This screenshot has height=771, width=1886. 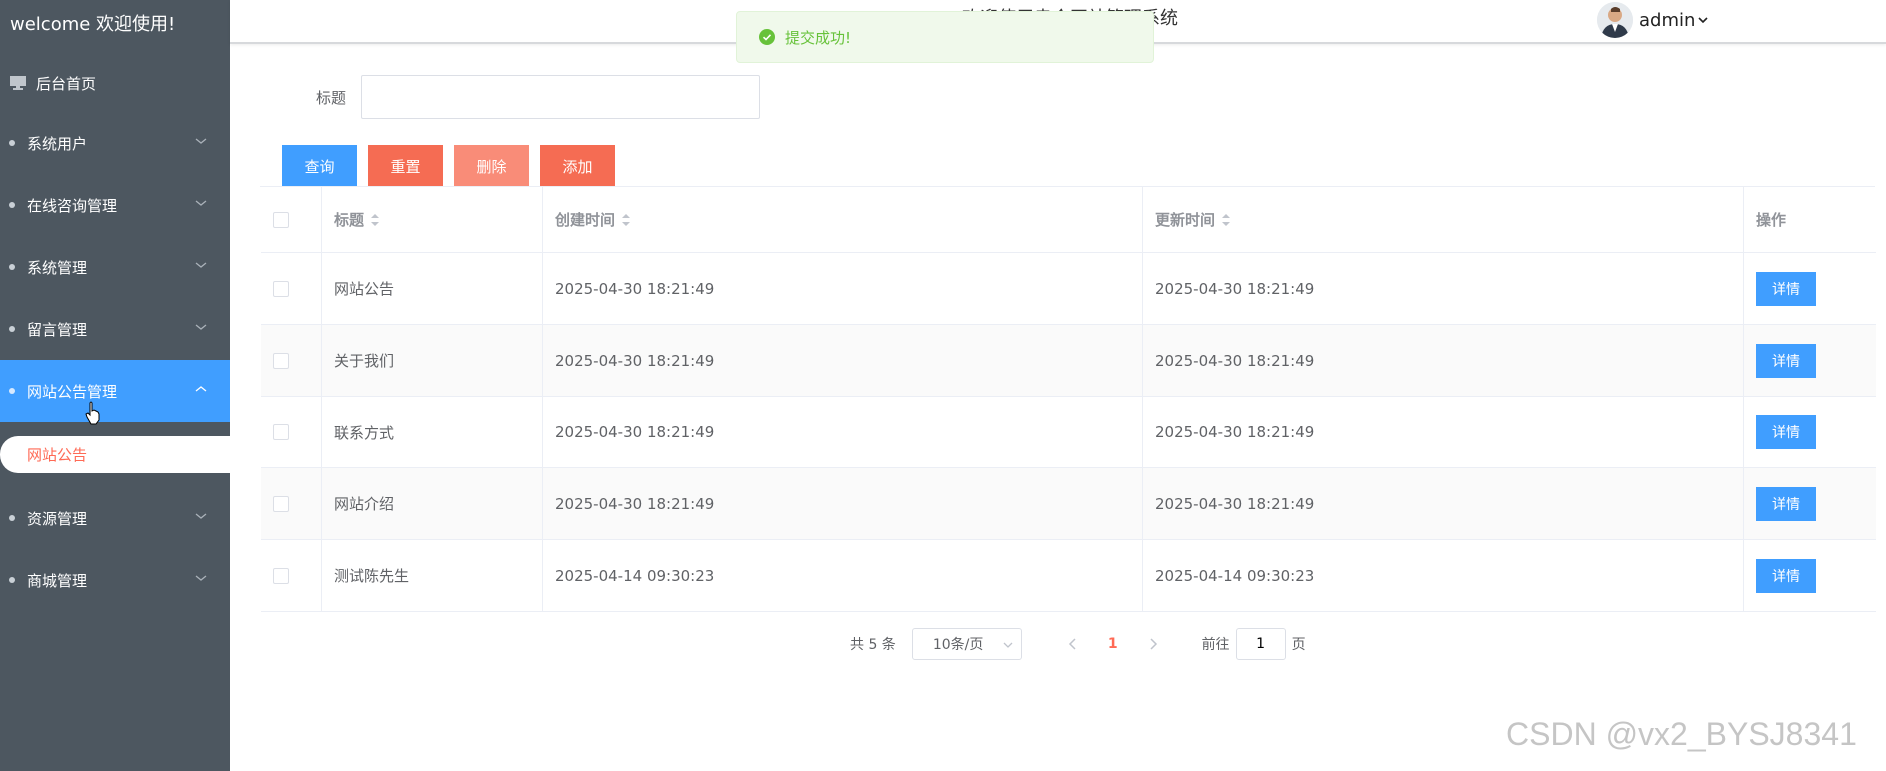 What do you see at coordinates (432, 432) in the screenshot?
I see `cell-title: 联系方式` at bounding box center [432, 432].